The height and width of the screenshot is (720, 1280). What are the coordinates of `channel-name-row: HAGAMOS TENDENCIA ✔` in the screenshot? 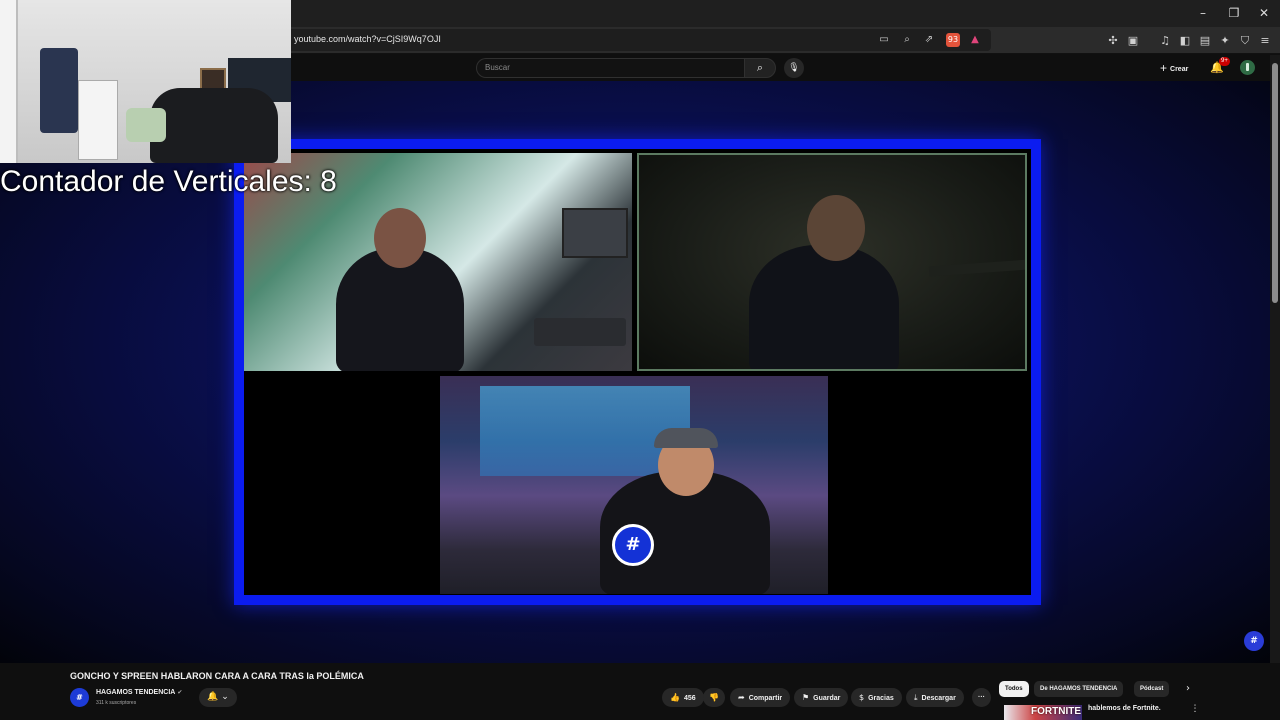 It's located at (139, 692).